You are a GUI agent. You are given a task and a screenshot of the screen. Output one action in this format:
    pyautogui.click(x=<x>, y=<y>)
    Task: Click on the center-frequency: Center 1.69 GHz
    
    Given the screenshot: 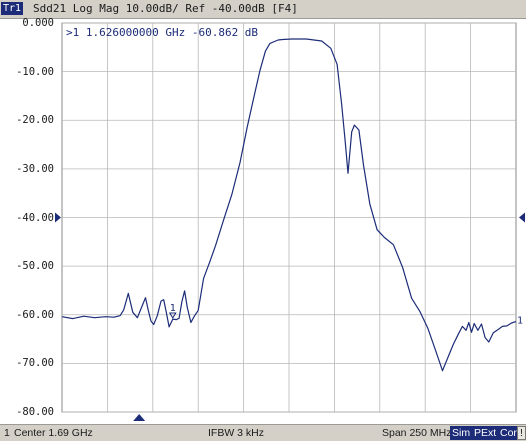 What is the action you would take?
    pyautogui.click(x=53, y=433)
    